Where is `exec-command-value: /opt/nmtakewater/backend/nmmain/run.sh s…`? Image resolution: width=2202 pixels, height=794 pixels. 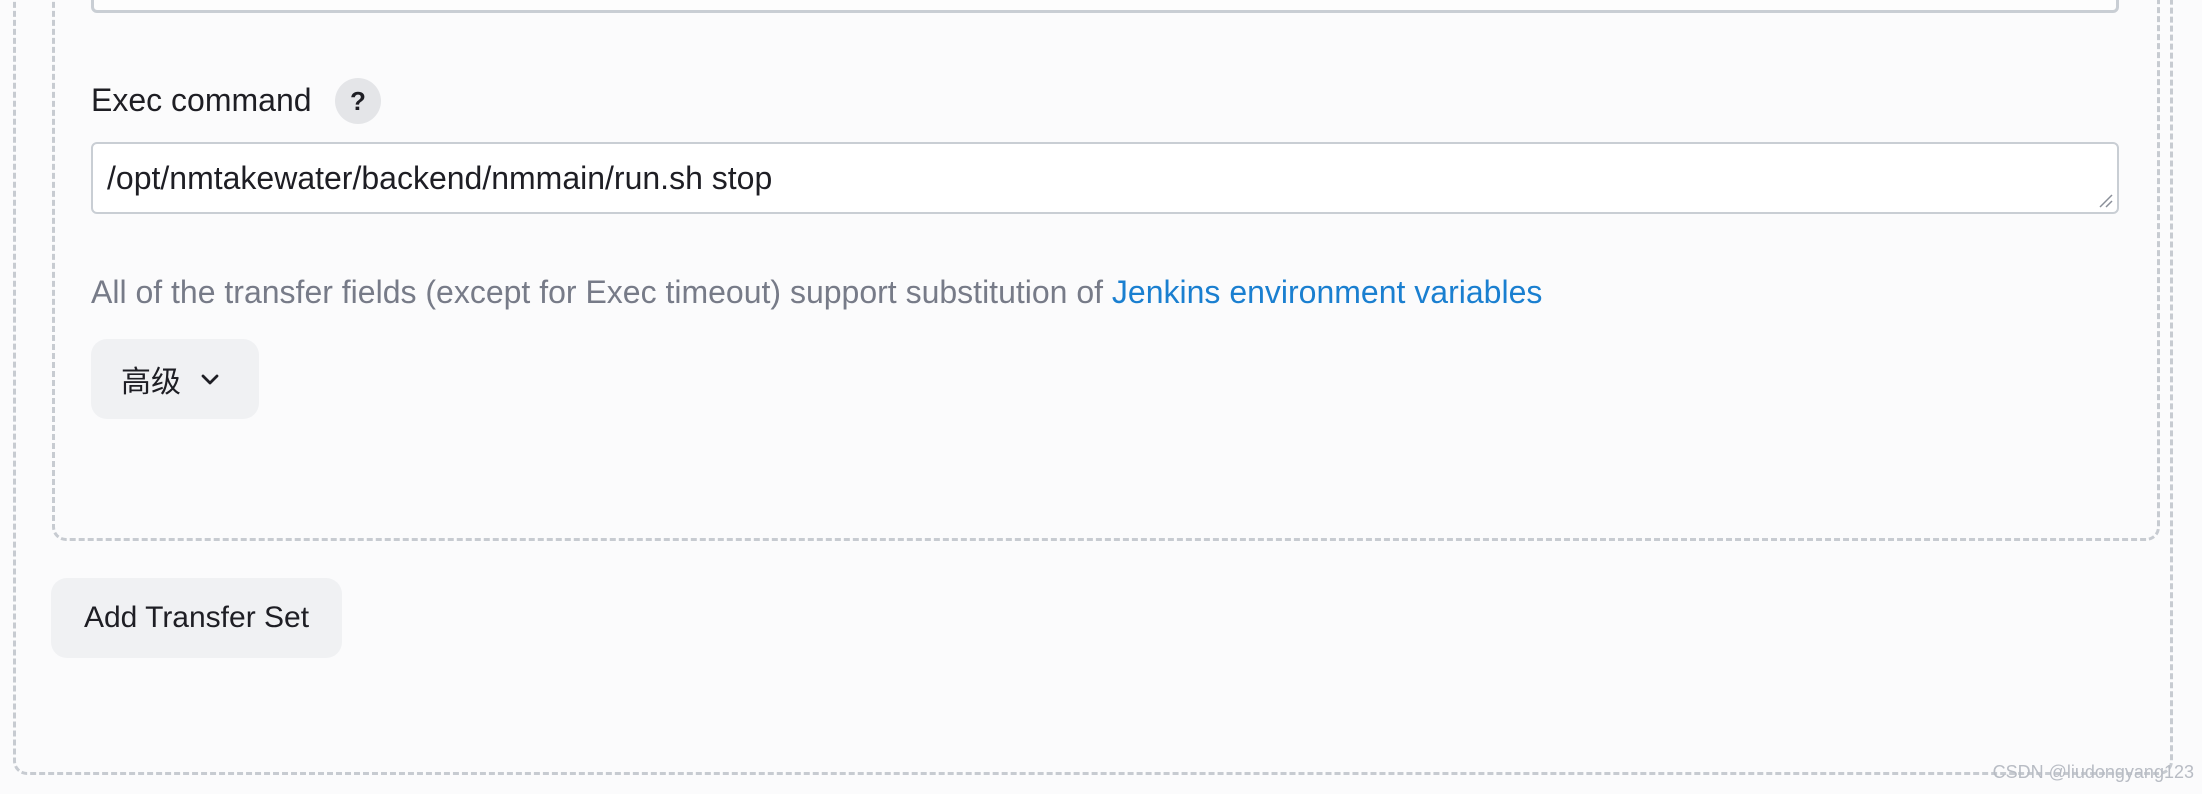 exec-command-value: /opt/nmtakewater/backend/nmmain/run.sh s… is located at coordinates (440, 178).